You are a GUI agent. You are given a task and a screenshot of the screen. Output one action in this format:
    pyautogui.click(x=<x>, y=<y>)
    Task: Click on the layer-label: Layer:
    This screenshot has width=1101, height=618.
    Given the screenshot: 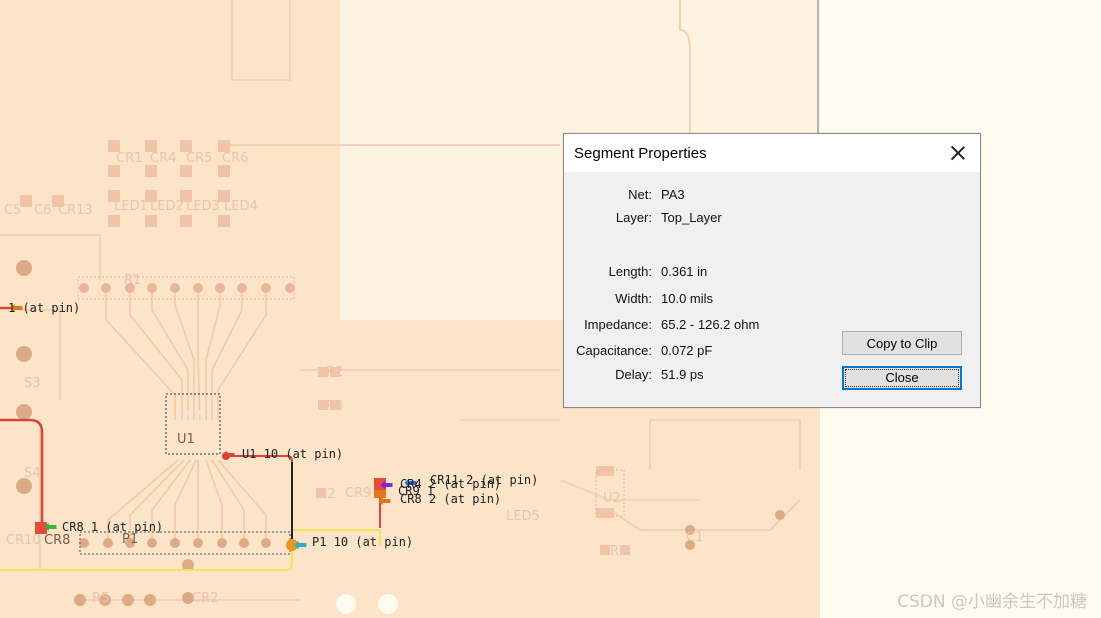 What is the action you would take?
    pyautogui.click(x=633, y=217)
    